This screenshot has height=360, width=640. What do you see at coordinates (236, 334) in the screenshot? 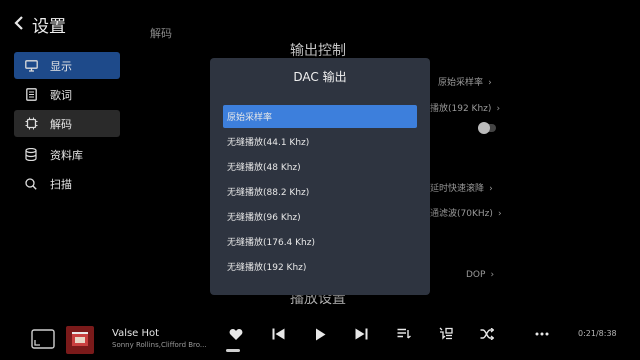
I see `heart-icon` at bounding box center [236, 334].